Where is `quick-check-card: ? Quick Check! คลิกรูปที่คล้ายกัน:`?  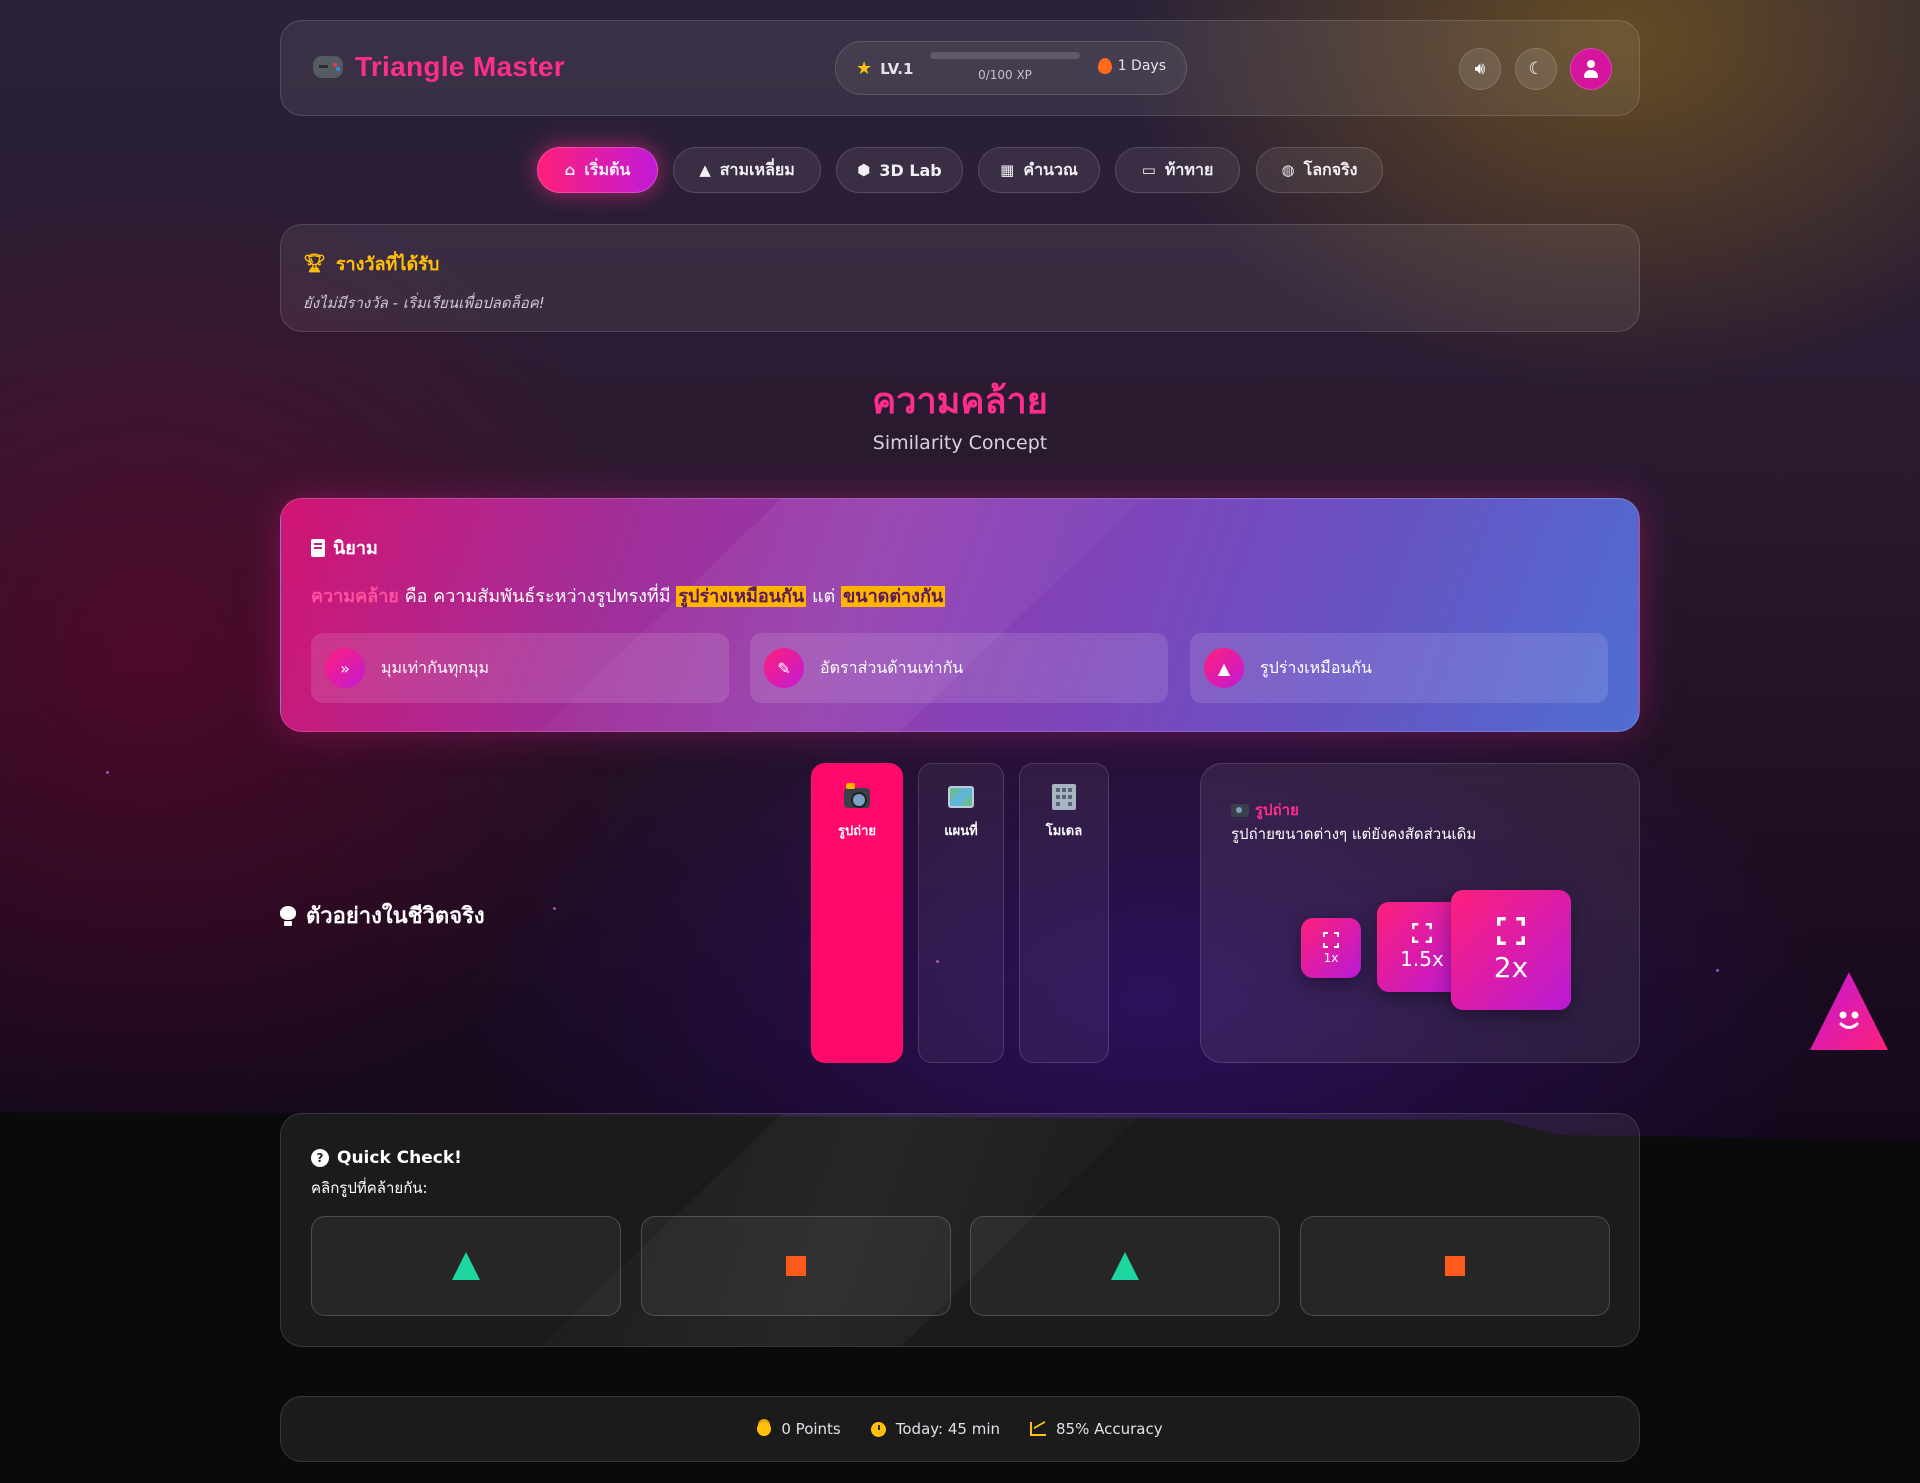
quick-check-card: ? Quick Check! คลิกรูปที่คล้ายกัน: is located at coordinates (960, 1230).